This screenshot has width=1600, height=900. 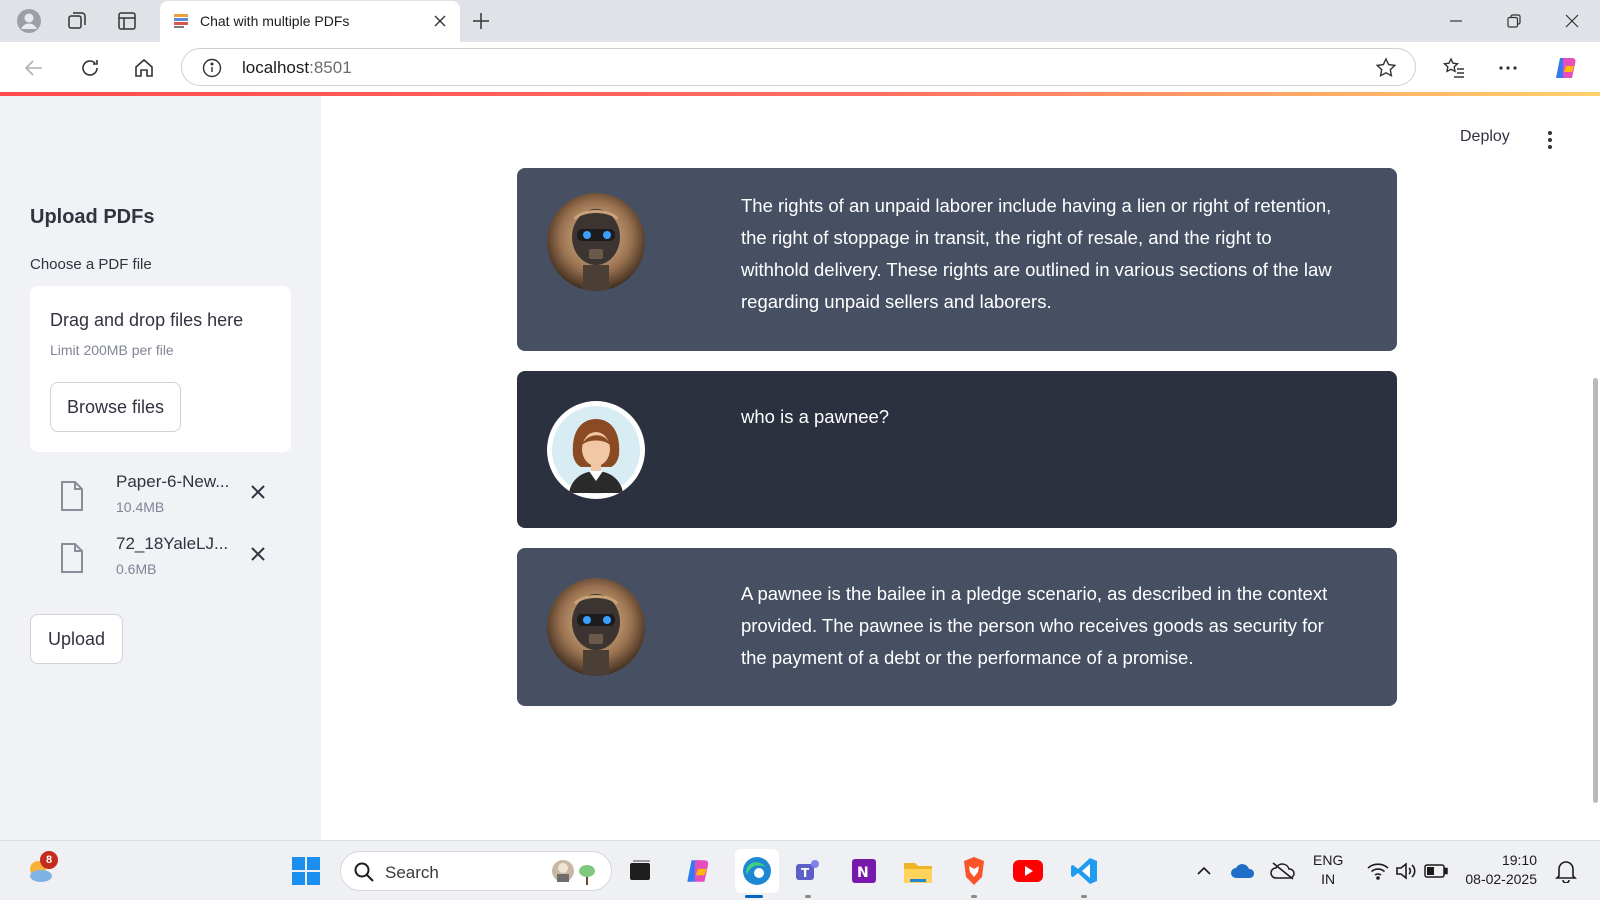 What do you see at coordinates (1508, 68) in the screenshot?
I see `more-icon` at bounding box center [1508, 68].